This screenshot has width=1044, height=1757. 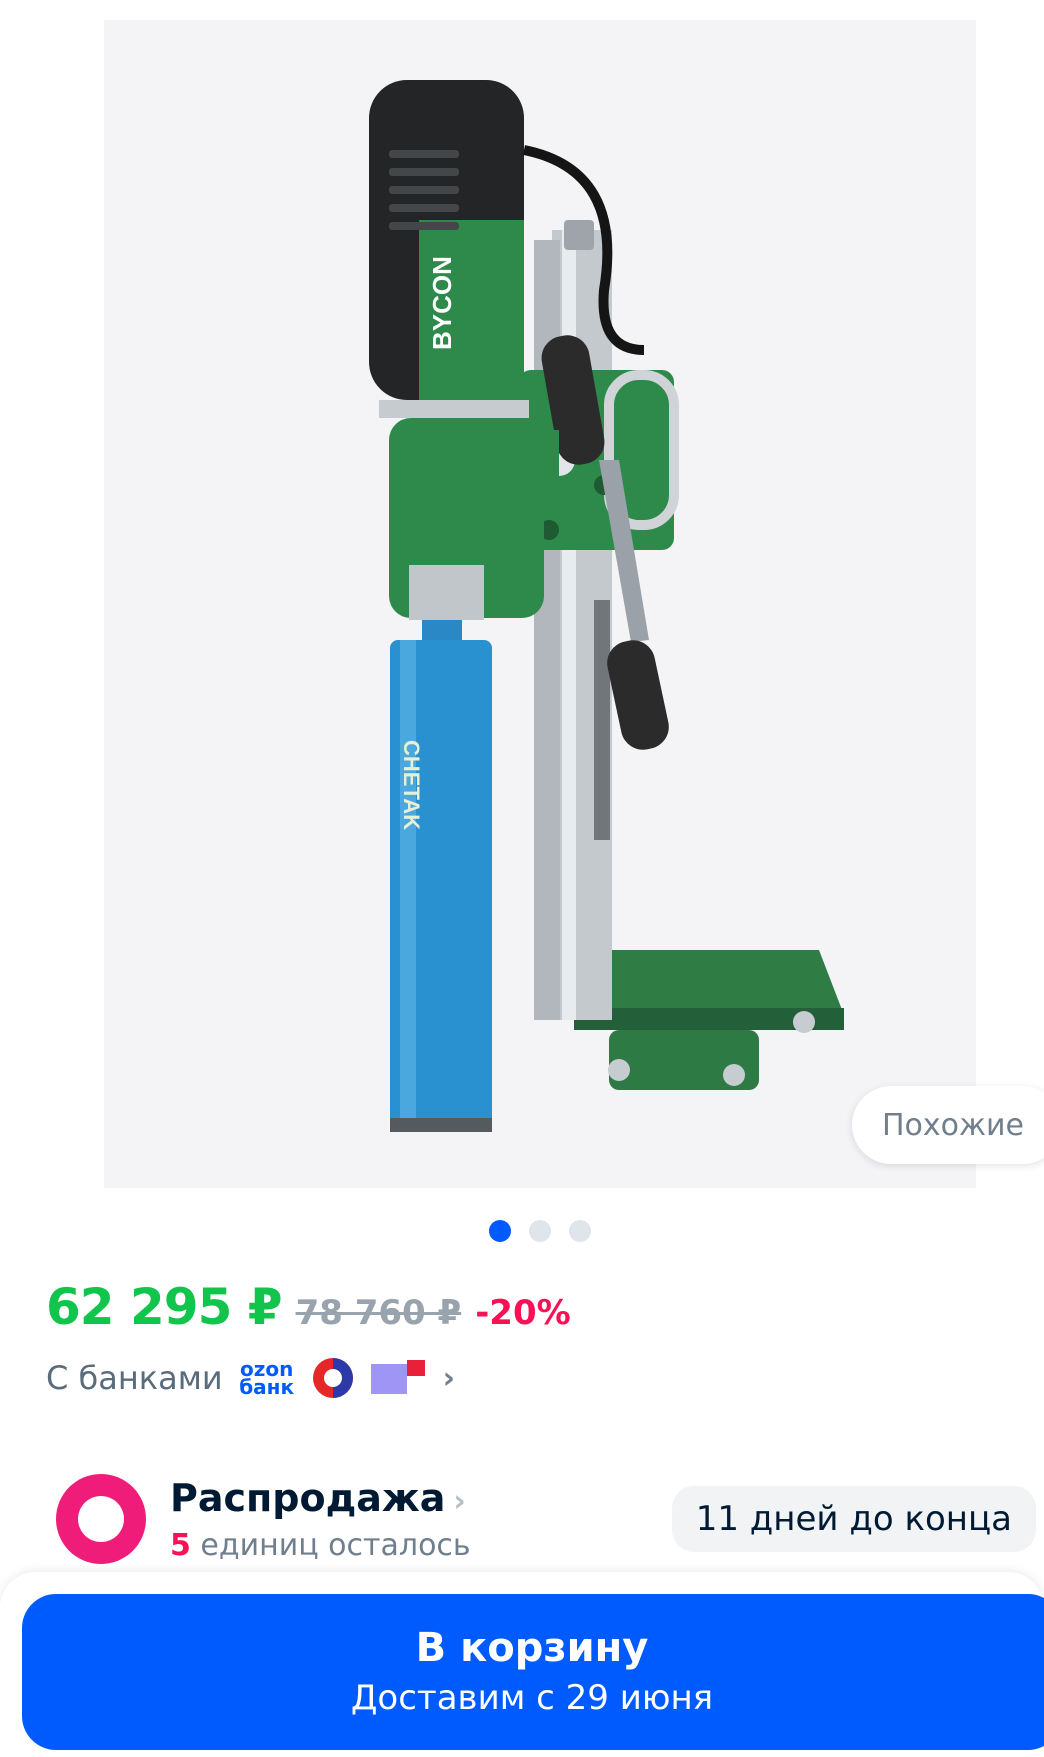 I want to click on delivery-date: Доставим с 29 июня, so click(x=532, y=1698).